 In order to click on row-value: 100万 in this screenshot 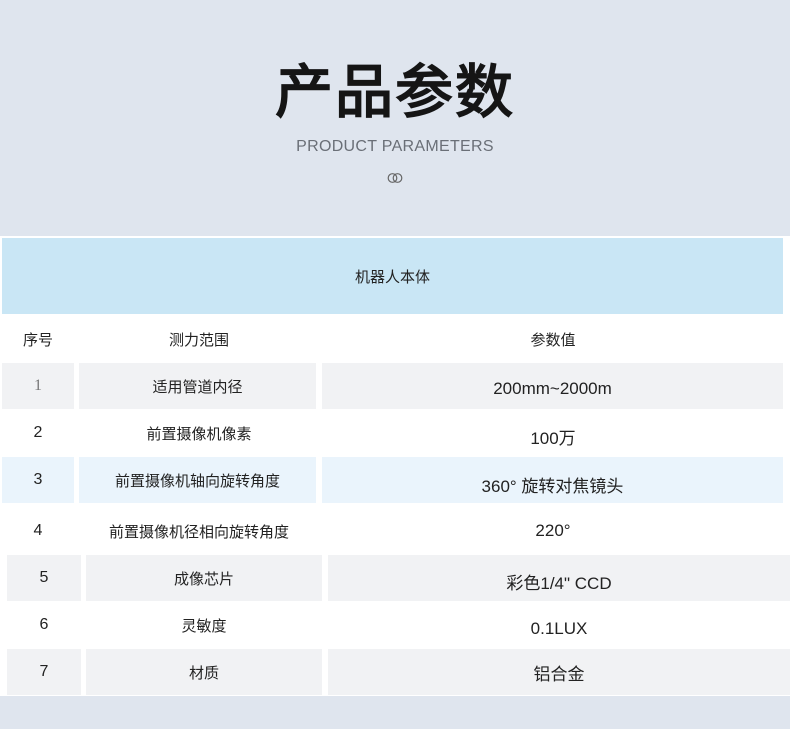, I will do `click(553, 438)`.